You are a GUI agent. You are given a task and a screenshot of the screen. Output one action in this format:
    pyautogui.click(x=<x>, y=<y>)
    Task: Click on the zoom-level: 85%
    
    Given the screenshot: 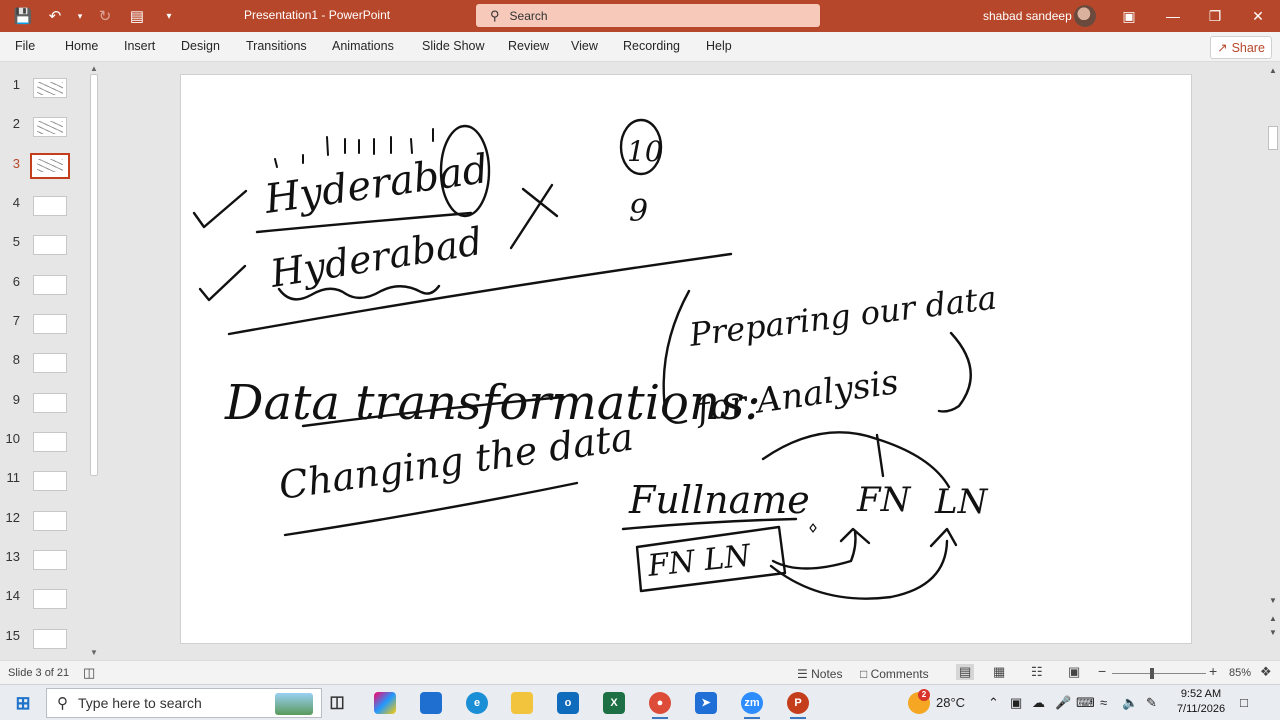 What is the action you would take?
    pyautogui.click(x=1240, y=673)
    